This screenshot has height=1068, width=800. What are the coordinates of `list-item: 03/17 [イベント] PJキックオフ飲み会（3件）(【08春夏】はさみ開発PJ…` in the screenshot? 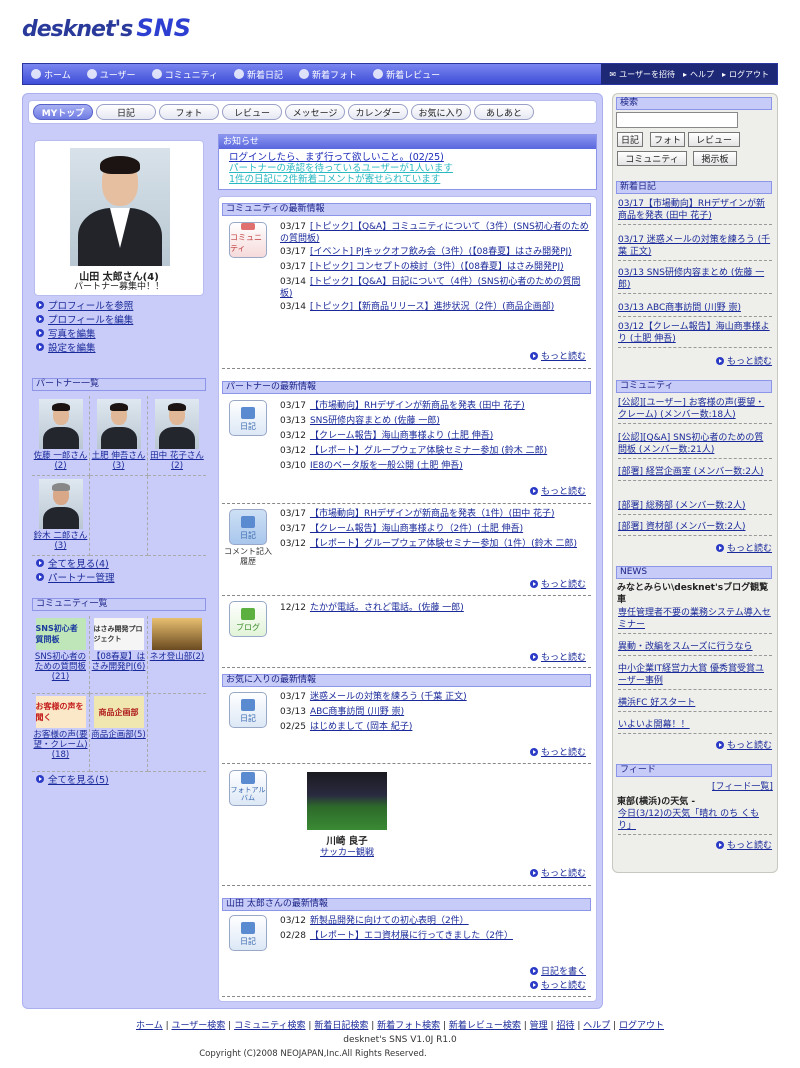 It's located at (435, 252).